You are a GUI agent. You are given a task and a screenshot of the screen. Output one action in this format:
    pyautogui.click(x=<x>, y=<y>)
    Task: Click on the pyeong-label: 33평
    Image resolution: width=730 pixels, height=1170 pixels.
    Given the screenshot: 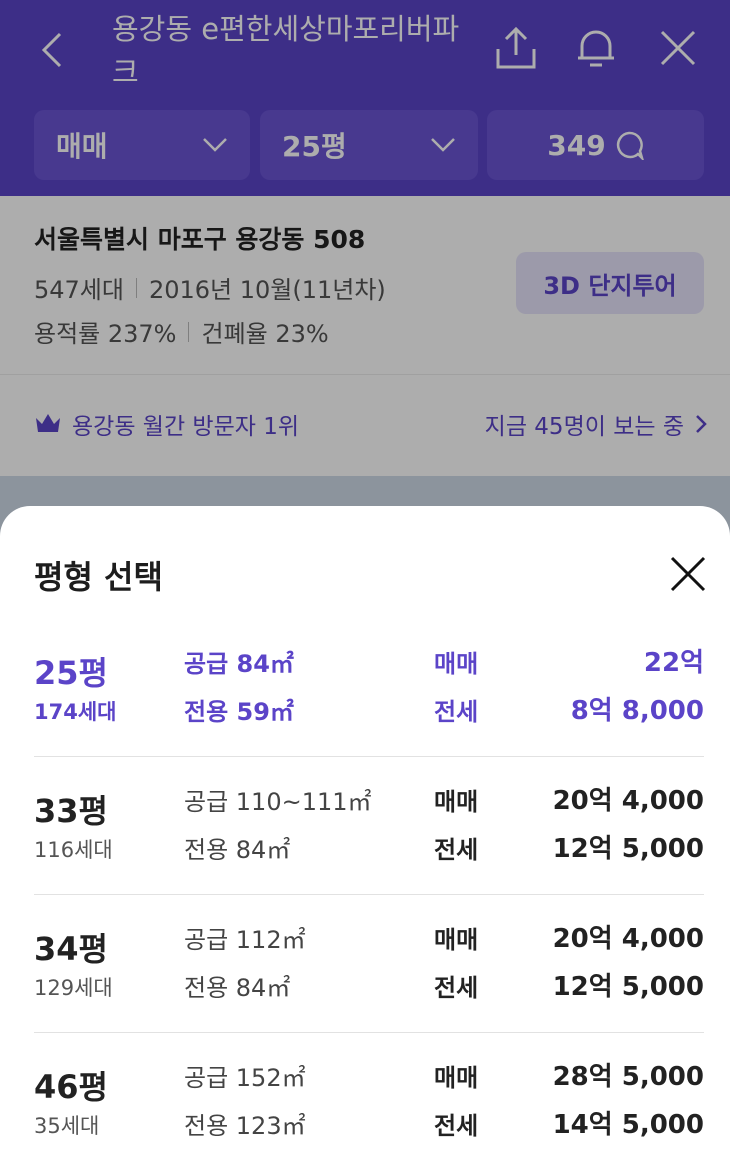 What is the action you would take?
    pyautogui.click(x=71, y=811)
    